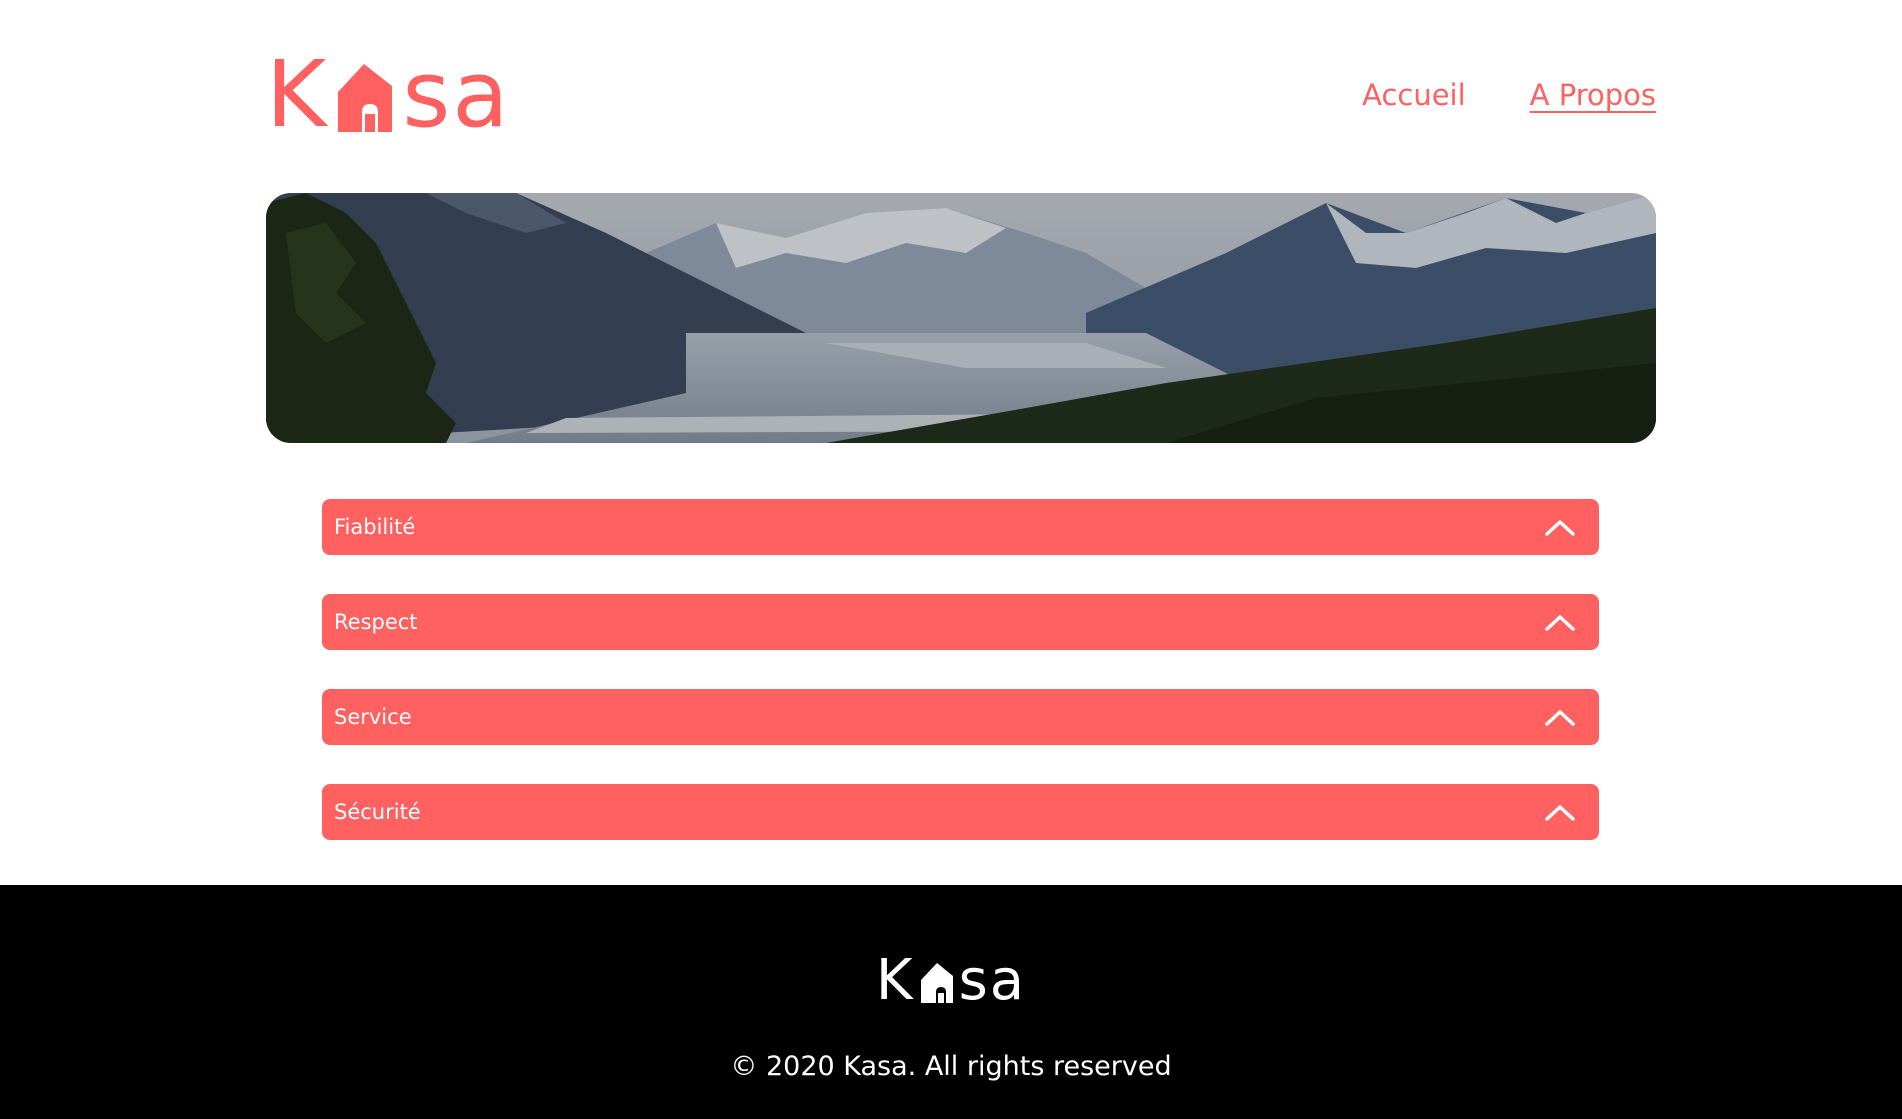 The width and height of the screenshot is (1902, 1119). What do you see at coordinates (960, 812) in the screenshot?
I see `collapse-securite: Sécurité` at bounding box center [960, 812].